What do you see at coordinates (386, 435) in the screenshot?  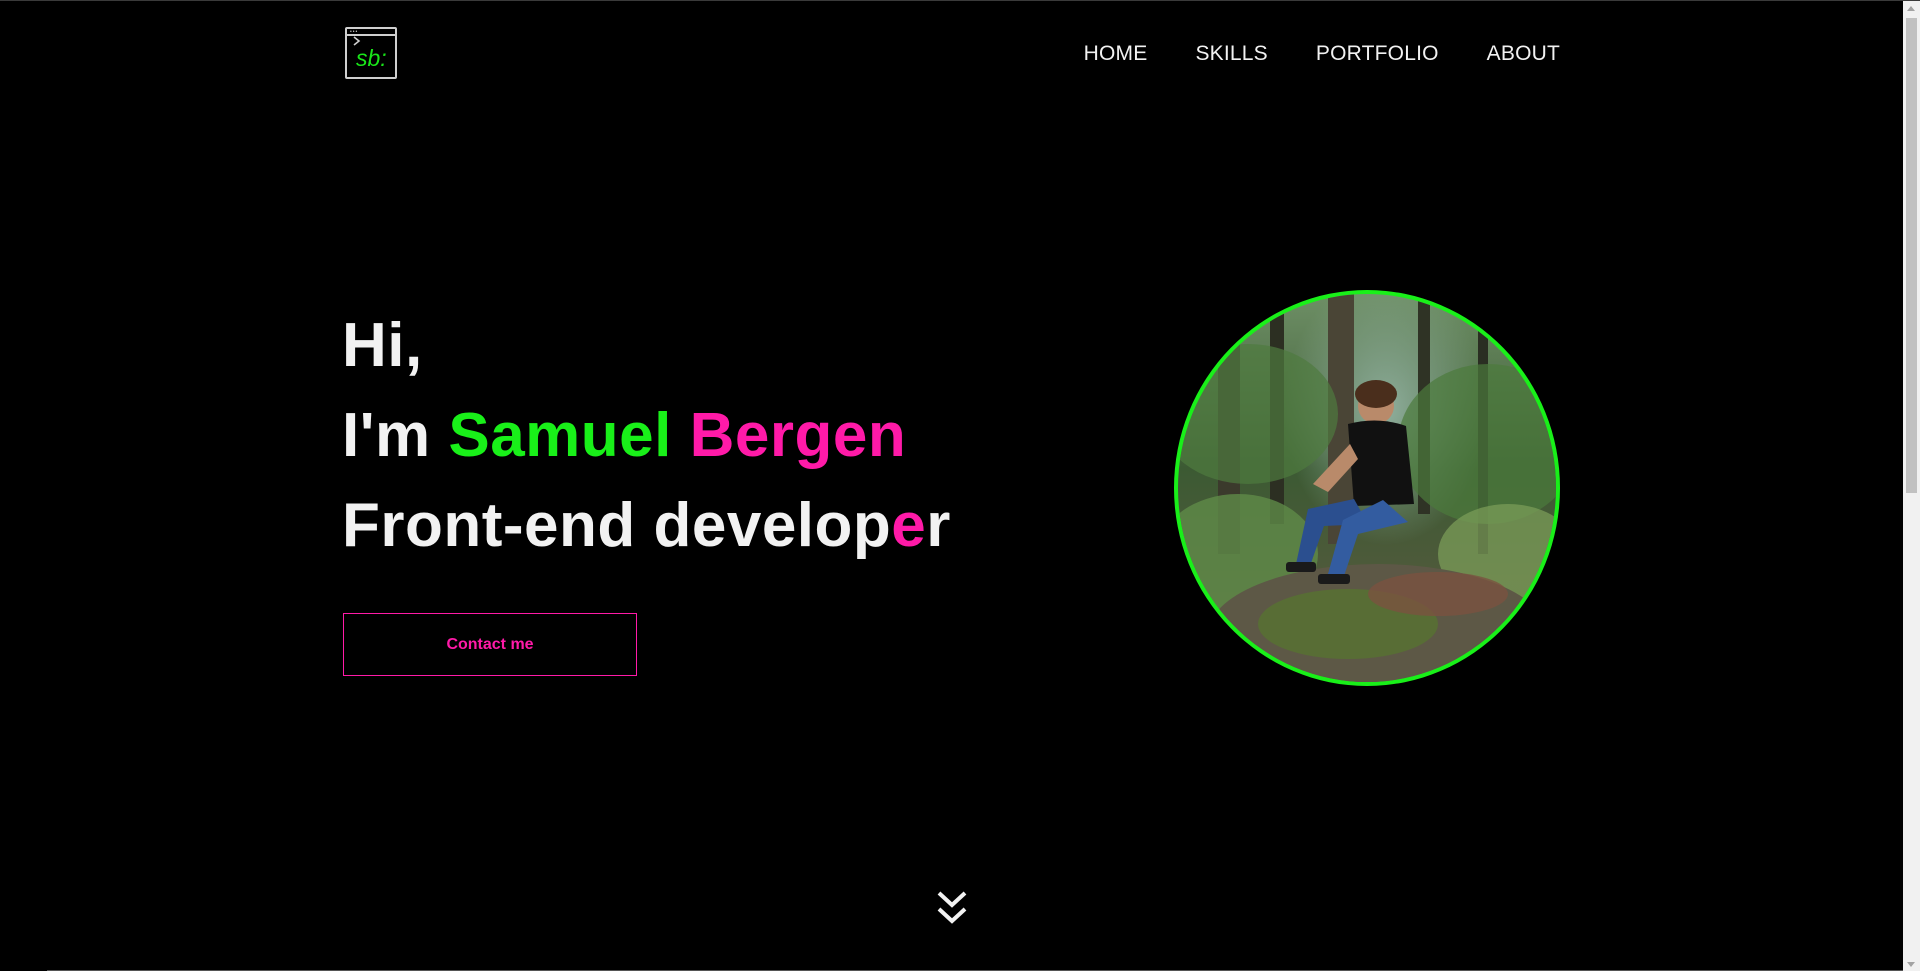 I see `hero-intro-prefix: I'm` at bounding box center [386, 435].